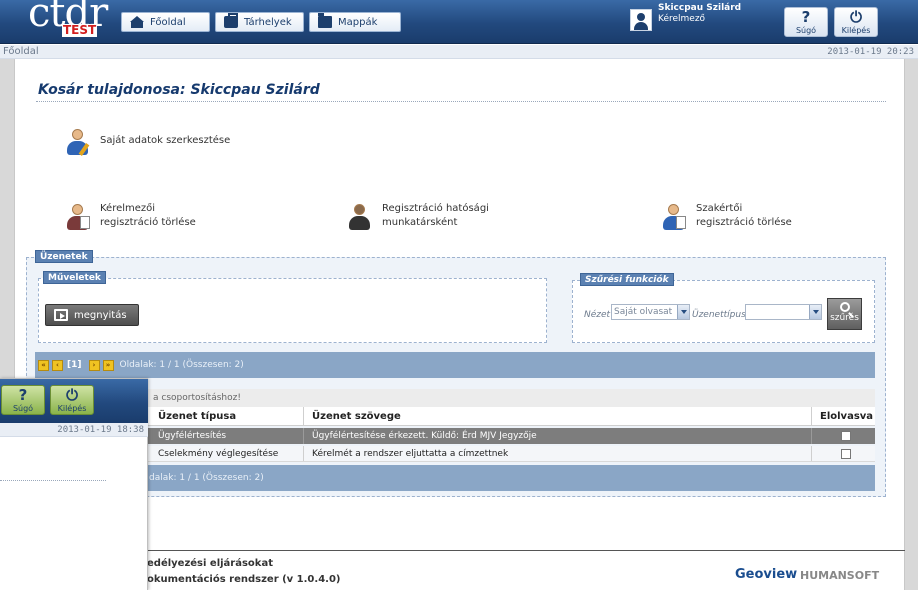  I want to click on nav-button-folders: Mappák, so click(355, 22).